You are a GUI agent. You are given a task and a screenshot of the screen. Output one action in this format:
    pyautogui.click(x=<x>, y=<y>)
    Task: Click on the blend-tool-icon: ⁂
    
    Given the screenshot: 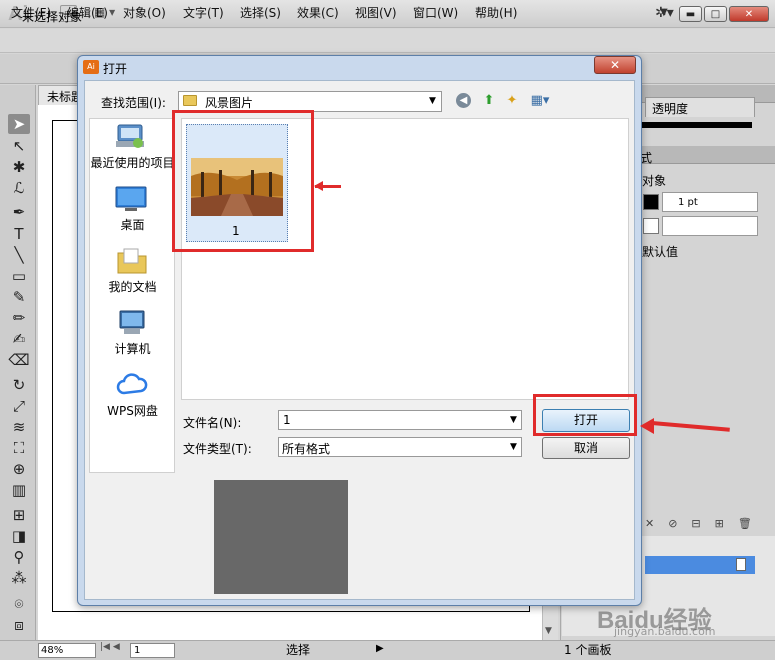 What is the action you would take?
    pyautogui.click(x=19, y=578)
    